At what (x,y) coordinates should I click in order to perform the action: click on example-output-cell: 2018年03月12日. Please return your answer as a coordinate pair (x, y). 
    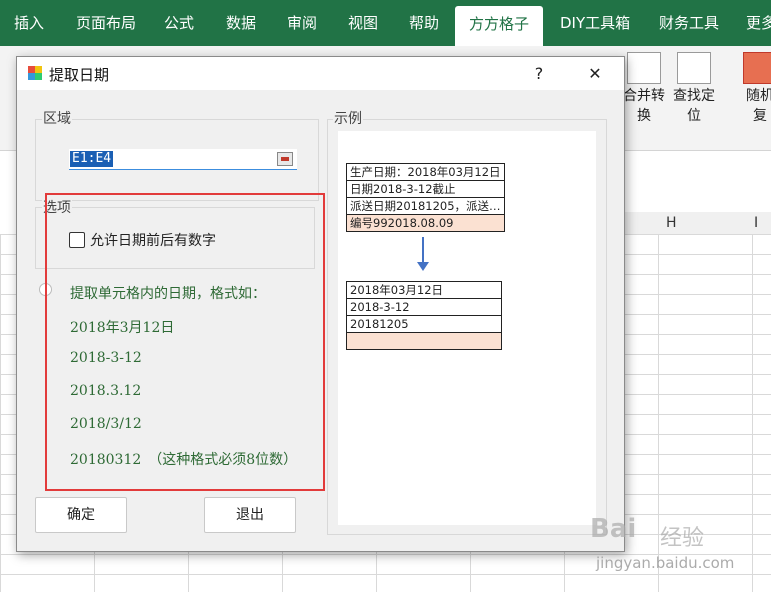
    Looking at the image, I should click on (424, 290).